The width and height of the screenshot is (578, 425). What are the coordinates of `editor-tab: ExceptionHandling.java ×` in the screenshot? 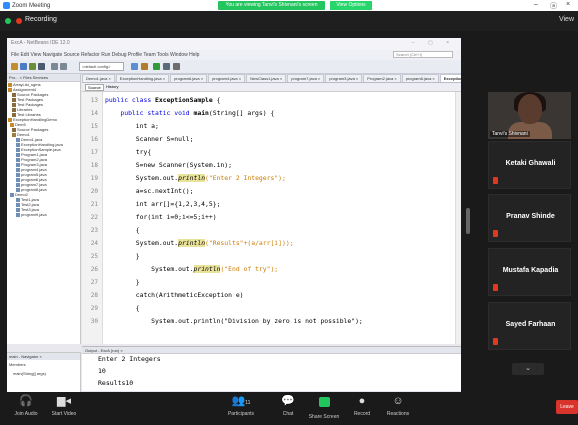 It's located at (142, 78).